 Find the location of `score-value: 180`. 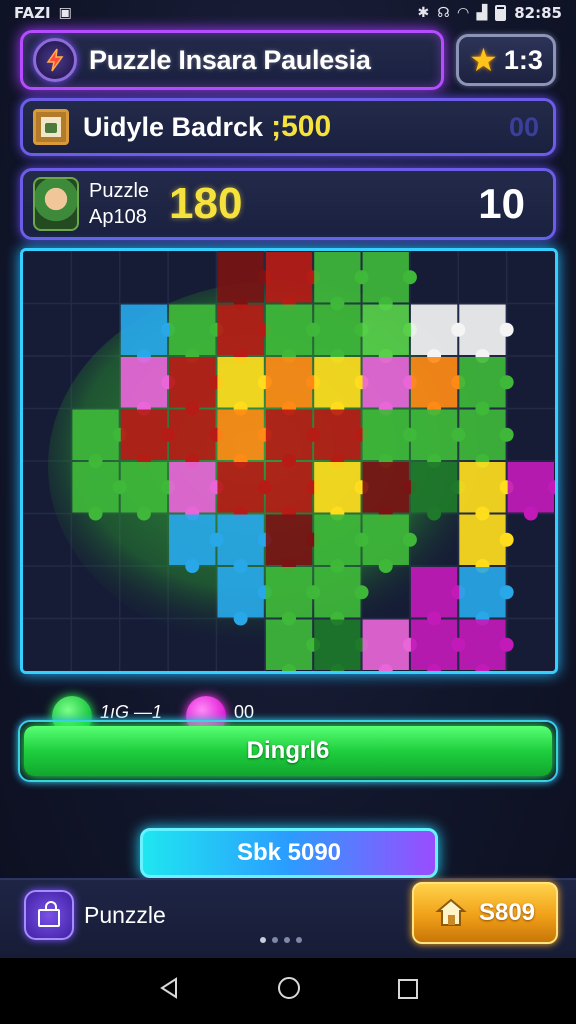

score-value: 180 is located at coordinates (206, 203).